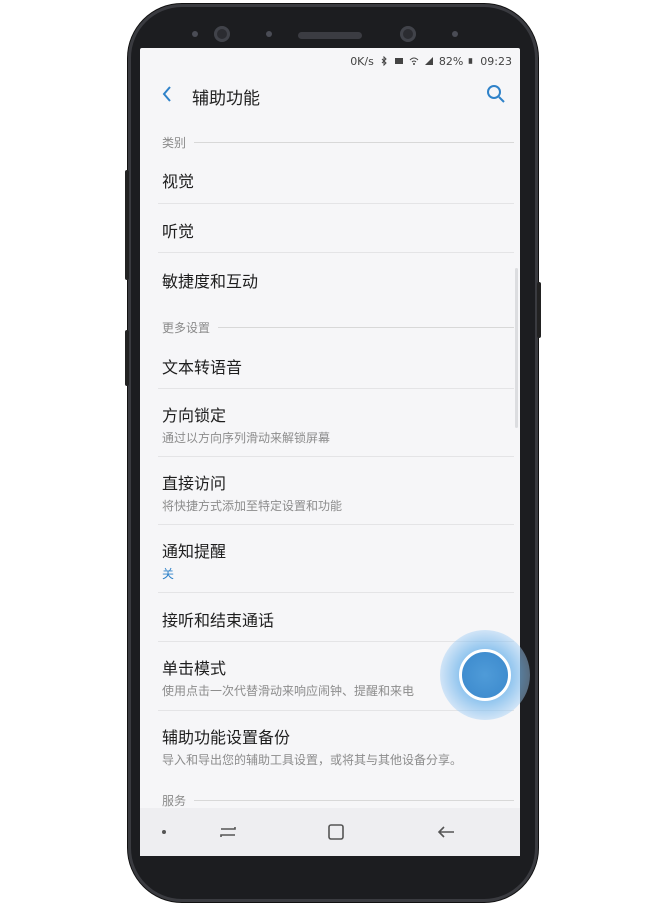  I want to click on list-item-dexterity: 敏捷度和互动, so click(330, 288).